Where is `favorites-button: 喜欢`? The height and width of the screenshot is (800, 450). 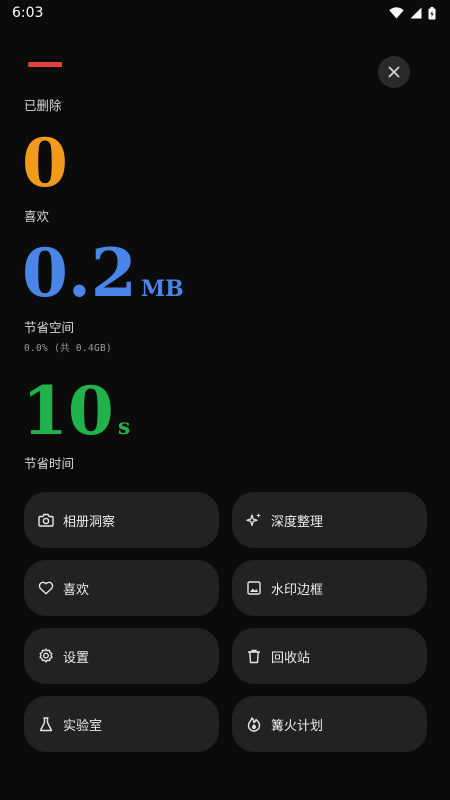 favorites-button: 喜欢 is located at coordinates (121, 588).